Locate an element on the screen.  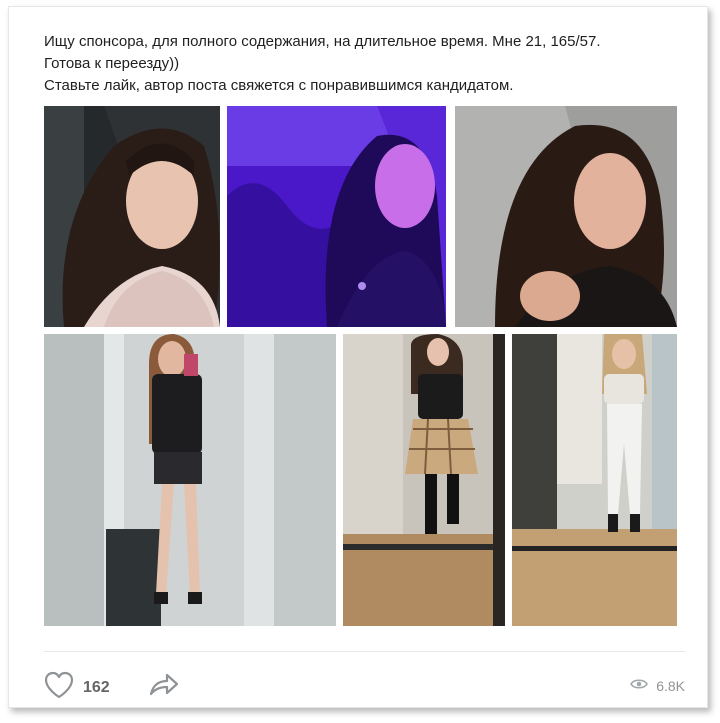
like-button: 162 is located at coordinates (77, 687).